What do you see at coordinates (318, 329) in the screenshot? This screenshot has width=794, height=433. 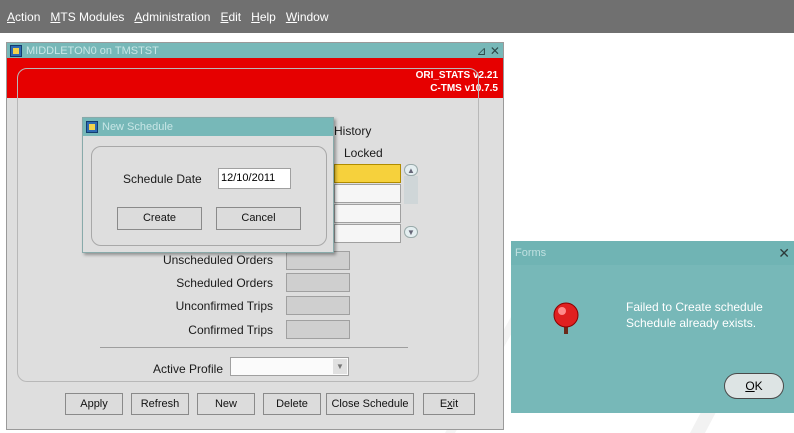 I see `confirmed-trips-field` at bounding box center [318, 329].